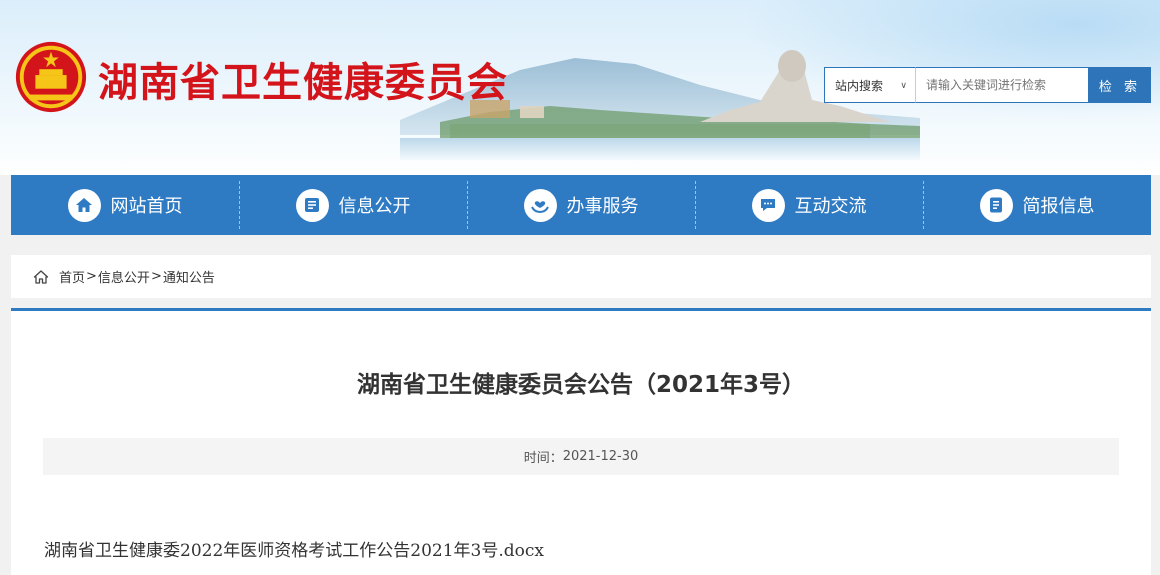 This screenshot has width=1160, height=575. I want to click on document-list-icon, so click(312, 205).